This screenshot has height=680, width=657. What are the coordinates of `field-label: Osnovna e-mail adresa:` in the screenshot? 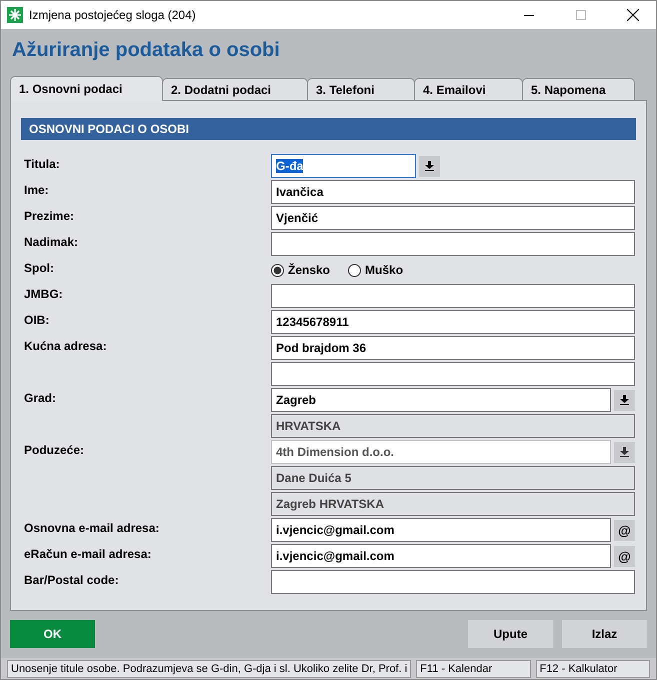 It's located at (91, 527).